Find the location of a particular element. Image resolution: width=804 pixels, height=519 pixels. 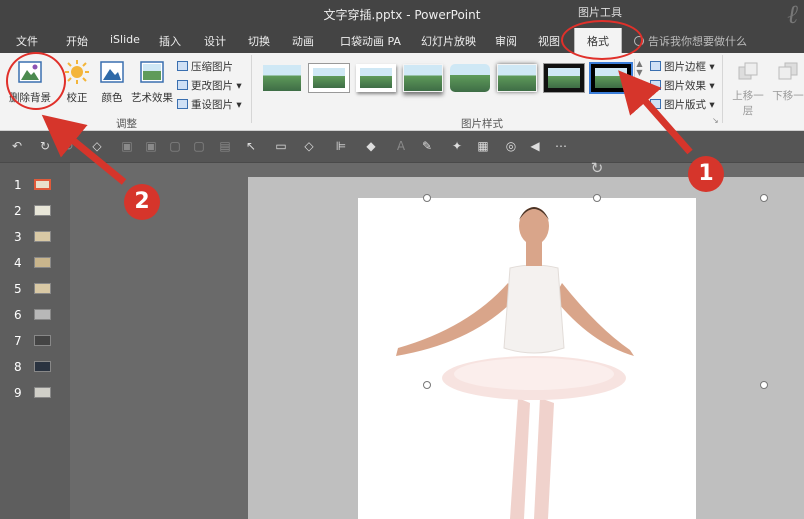

select-icon: ↖ is located at coordinates (251, 146).